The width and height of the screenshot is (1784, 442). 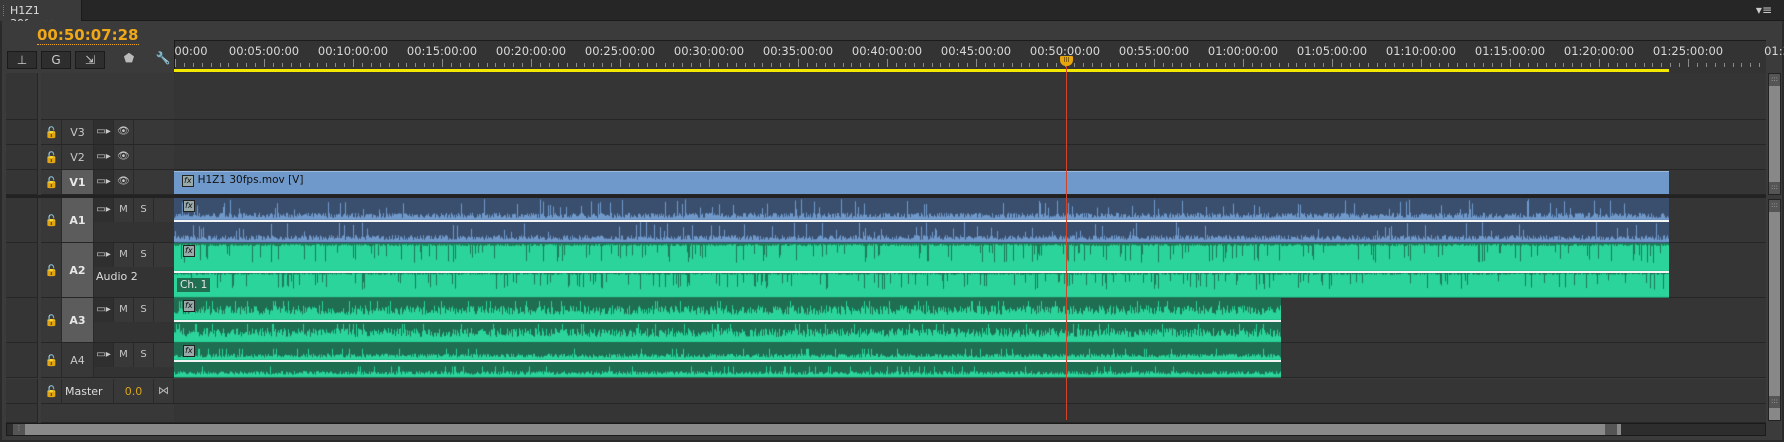 What do you see at coordinates (78, 270) in the screenshot?
I see `track-name: A2` at bounding box center [78, 270].